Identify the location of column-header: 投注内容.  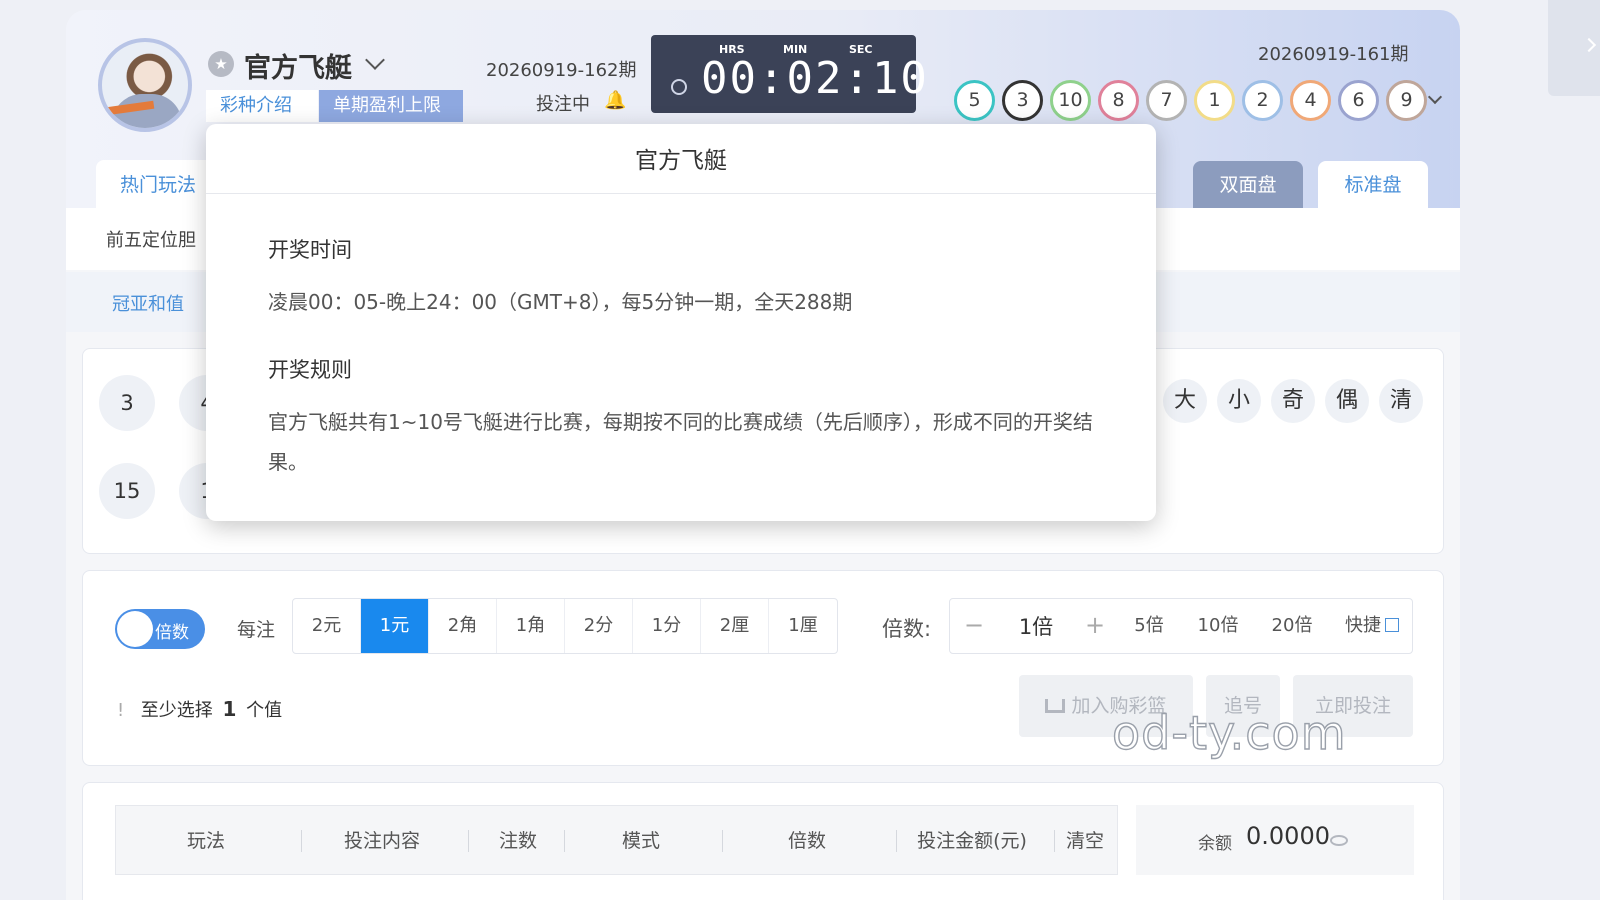
(381, 841).